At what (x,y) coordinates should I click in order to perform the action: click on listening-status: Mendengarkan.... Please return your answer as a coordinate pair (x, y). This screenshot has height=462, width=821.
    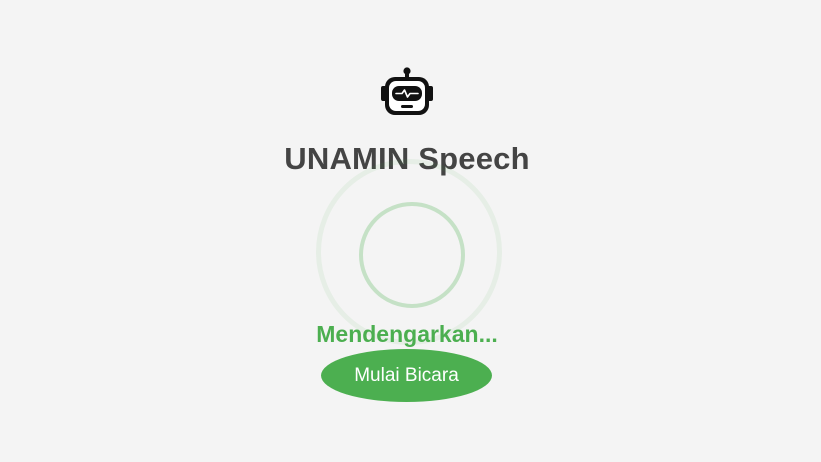
    Looking at the image, I should click on (407, 334).